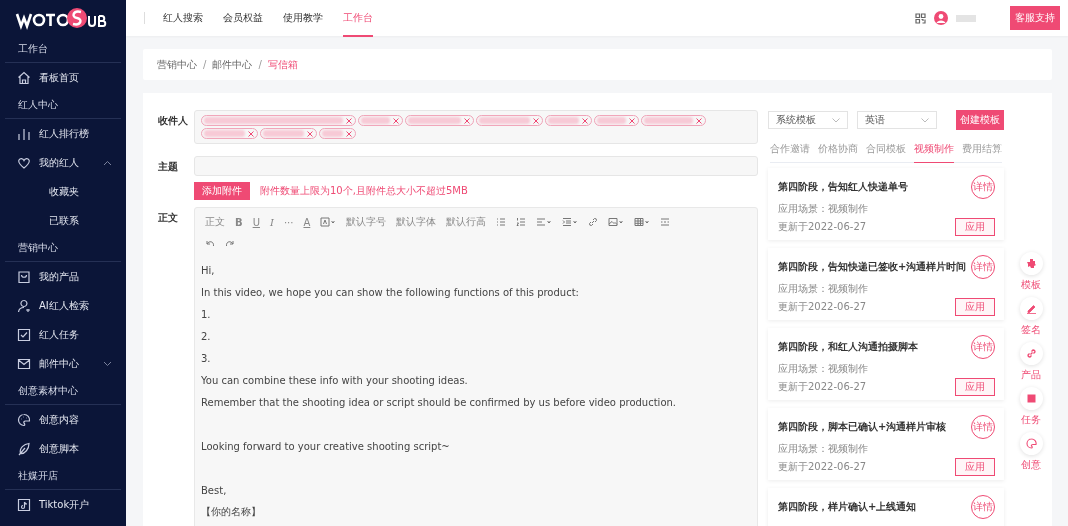 This screenshot has height=526, width=1068. What do you see at coordinates (966, 18) in the screenshot?
I see `blurred-username` at bounding box center [966, 18].